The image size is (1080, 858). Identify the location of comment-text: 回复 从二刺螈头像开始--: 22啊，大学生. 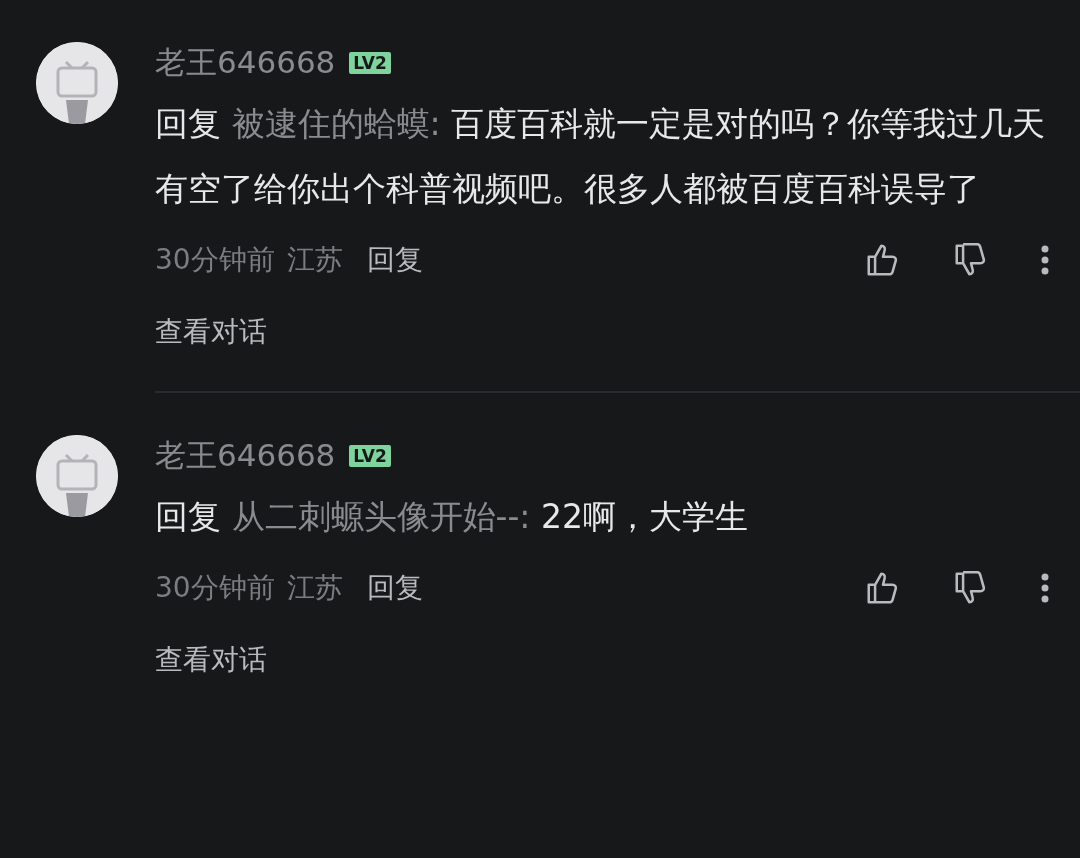
(452, 517).